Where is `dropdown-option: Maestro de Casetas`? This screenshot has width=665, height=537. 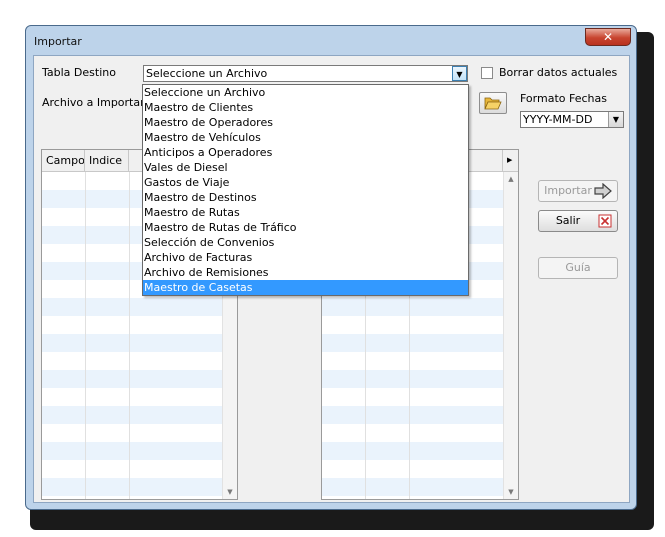
dropdown-option: Maestro de Casetas is located at coordinates (305, 287).